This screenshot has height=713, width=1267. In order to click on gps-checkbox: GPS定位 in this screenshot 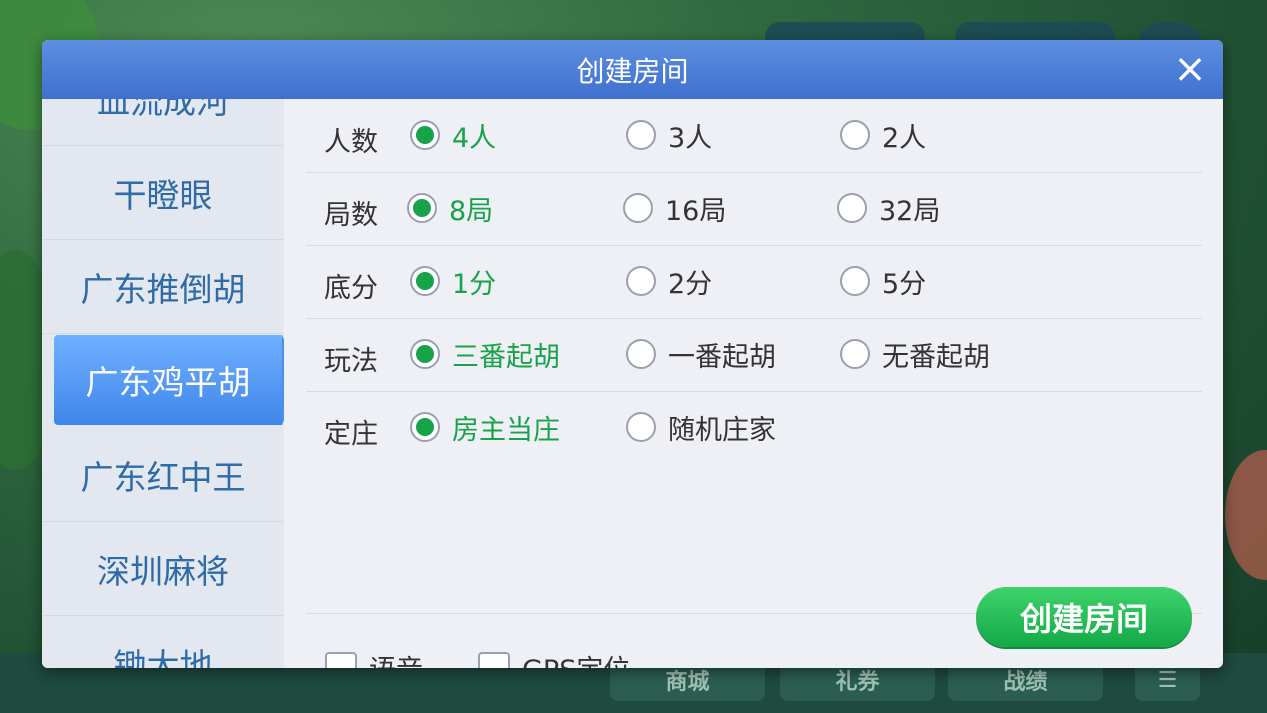, I will do `click(554, 658)`.